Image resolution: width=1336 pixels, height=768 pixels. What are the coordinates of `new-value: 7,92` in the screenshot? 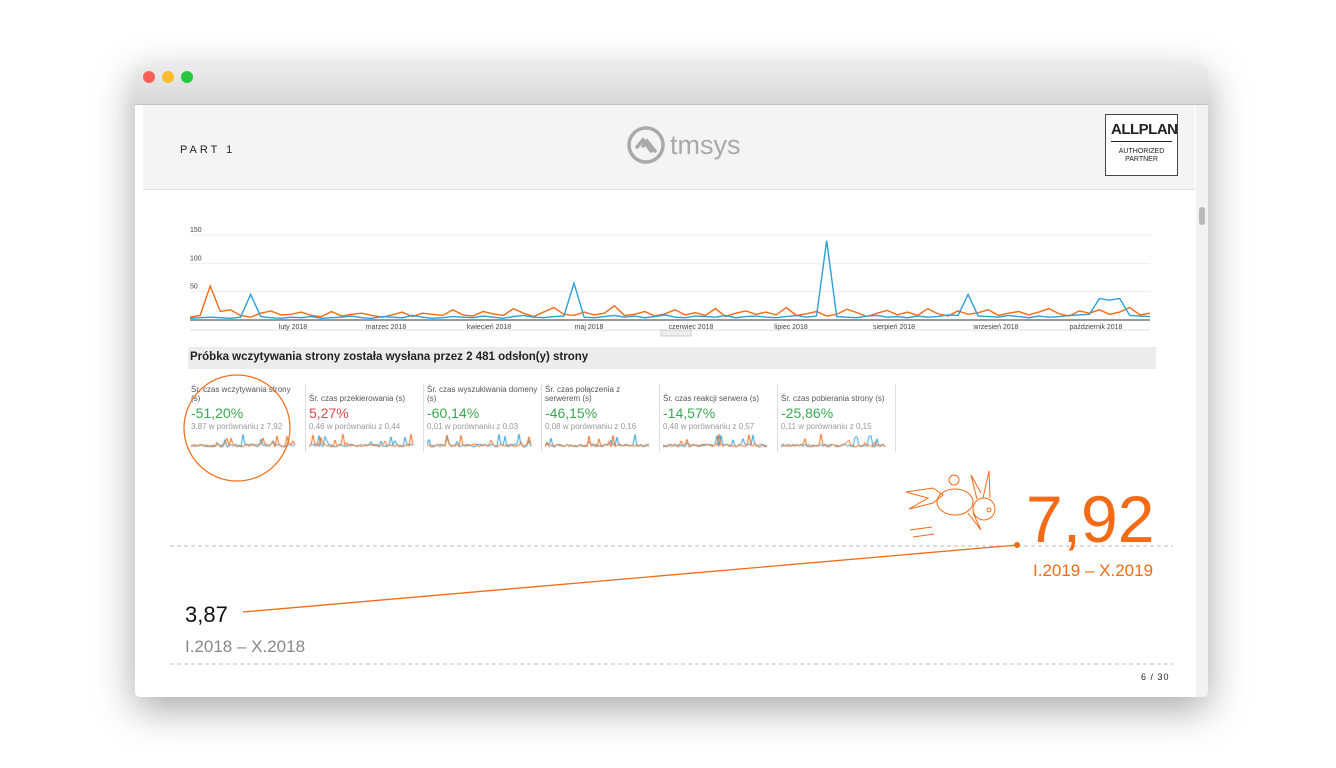 It's located at (1090, 519).